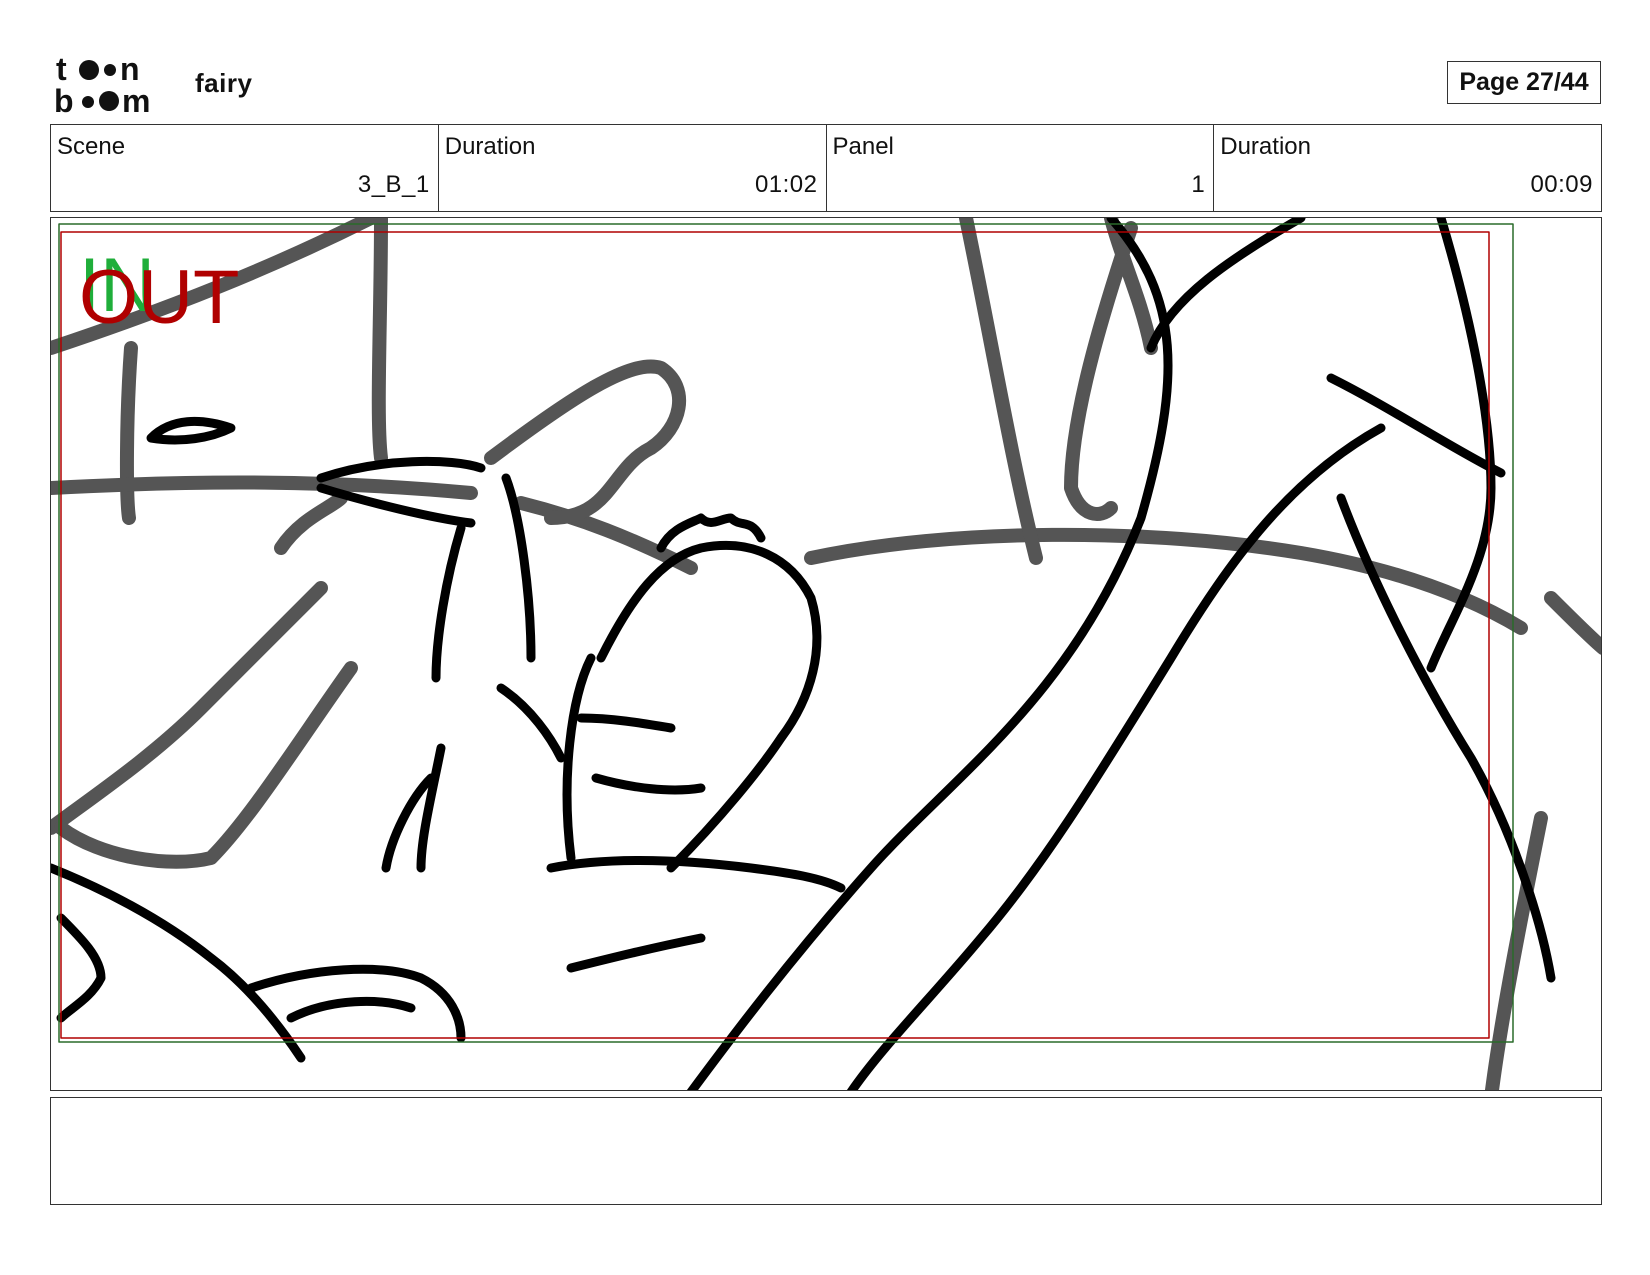  Describe the element at coordinates (102, 85) in the screenshot. I see `toonboom-logo: t n b m` at that location.